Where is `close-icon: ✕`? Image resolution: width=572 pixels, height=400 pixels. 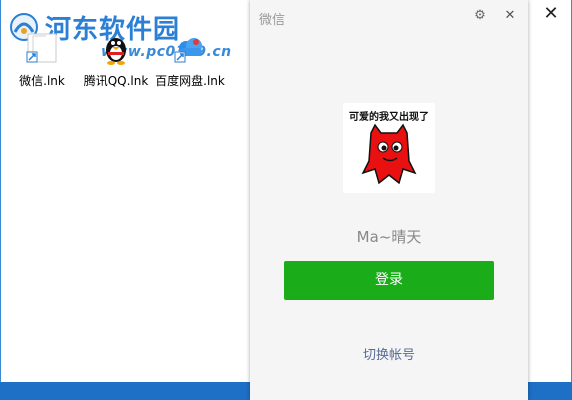 close-icon: ✕ is located at coordinates (510, 16).